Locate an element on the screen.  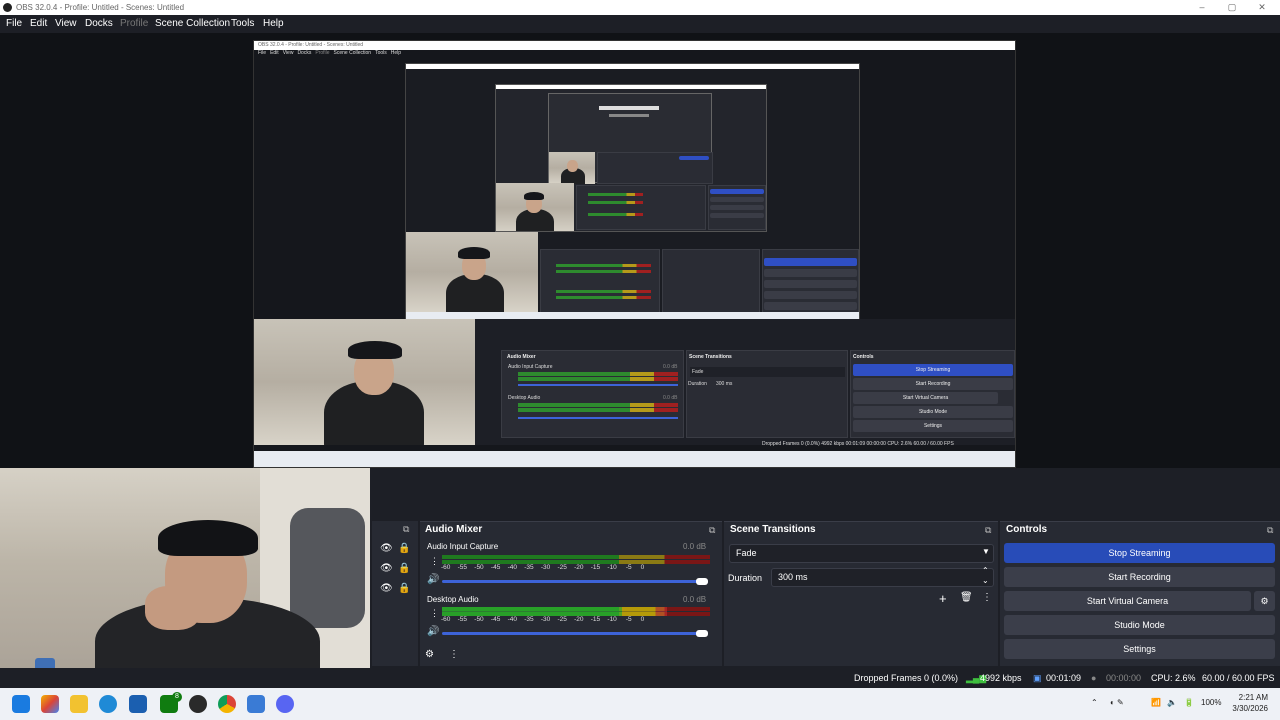
menu-help: Help is located at coordinates (273, 23).